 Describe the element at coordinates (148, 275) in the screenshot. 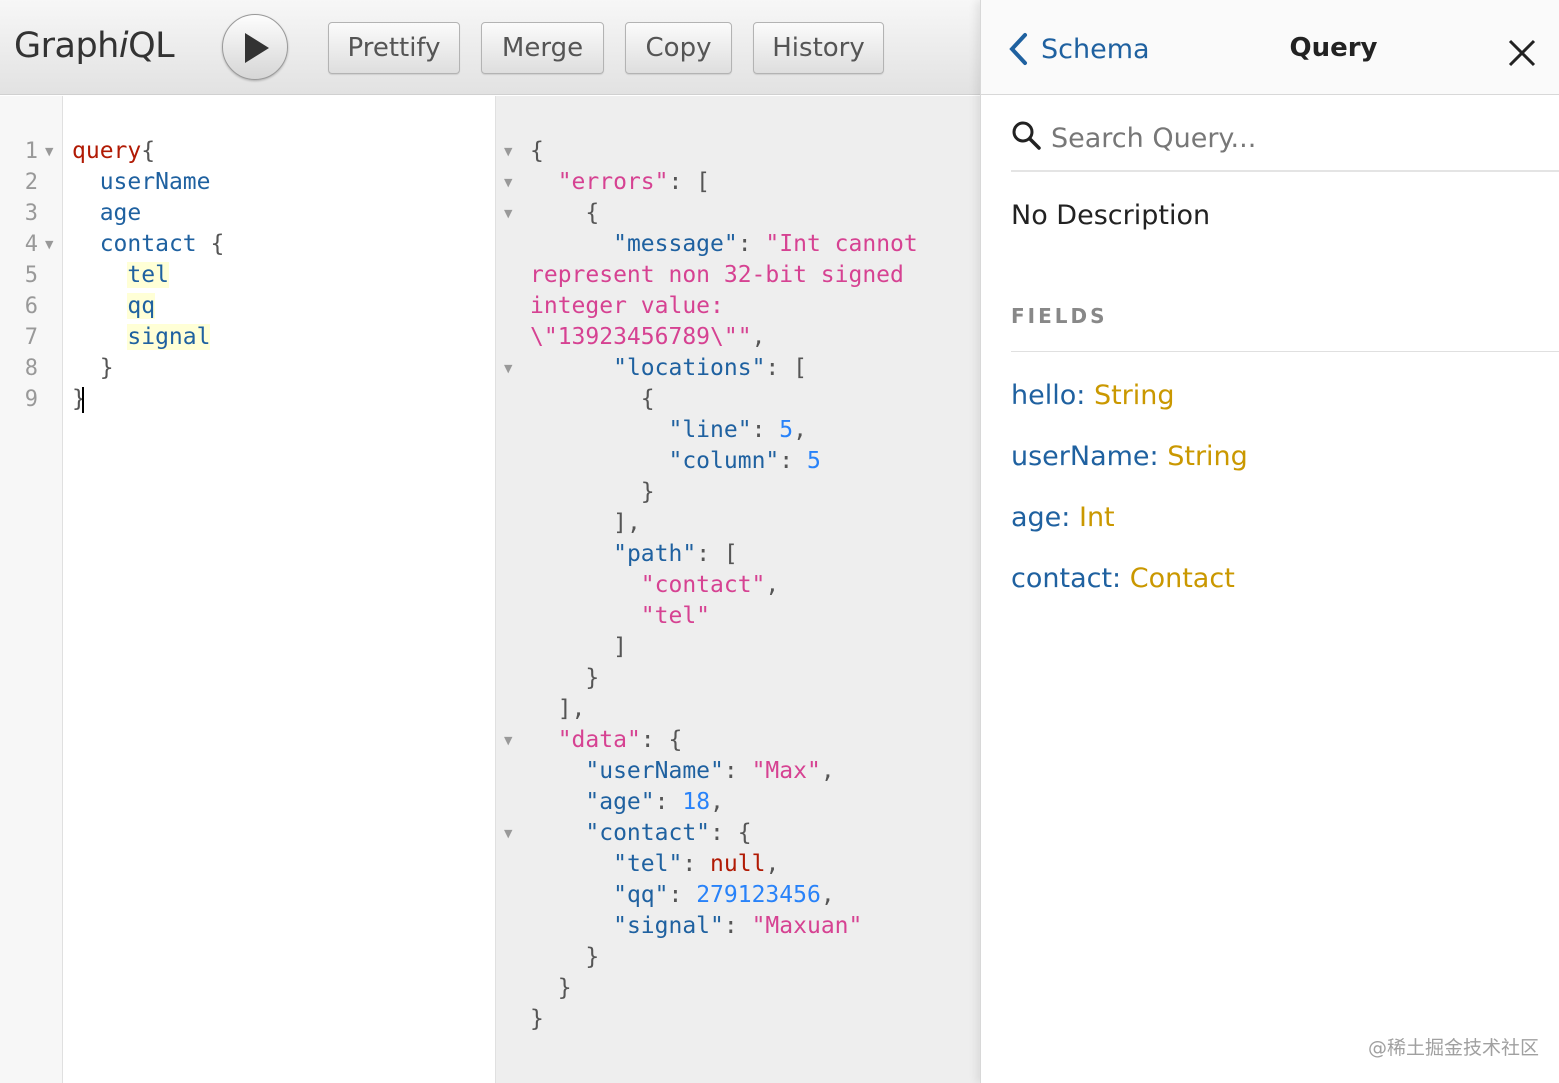

I see `highlighted-field: tel` at that location.